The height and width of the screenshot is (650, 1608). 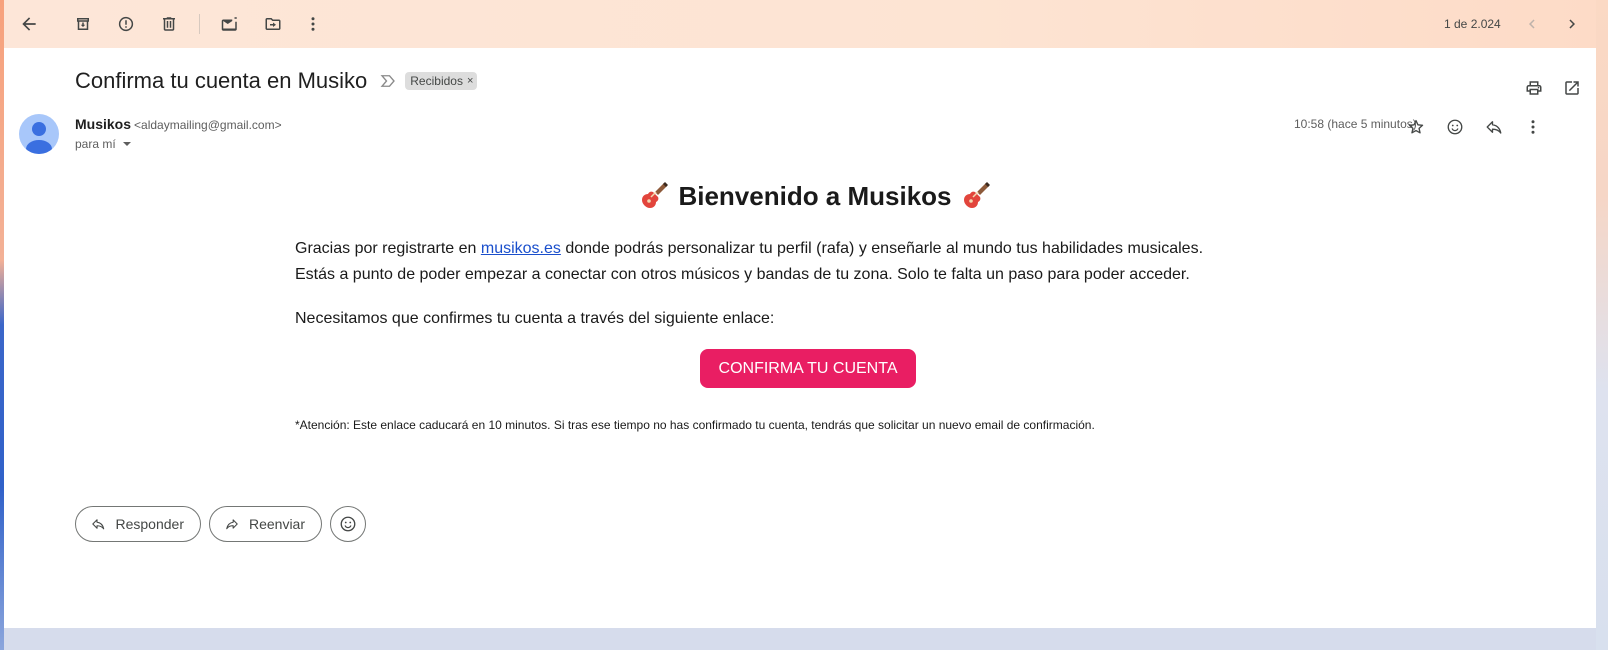 I want to click on archive-icon, so click(x=83, y=24).